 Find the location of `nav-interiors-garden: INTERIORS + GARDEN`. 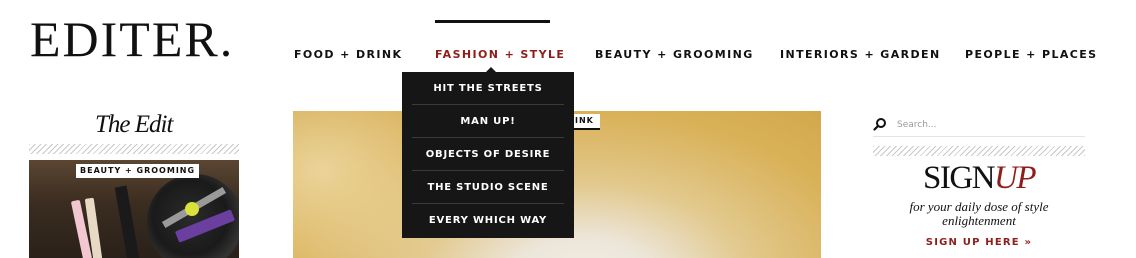

nav-interiors-garden: INTERIORS + GARDEN is located at coordinates (860, 54).